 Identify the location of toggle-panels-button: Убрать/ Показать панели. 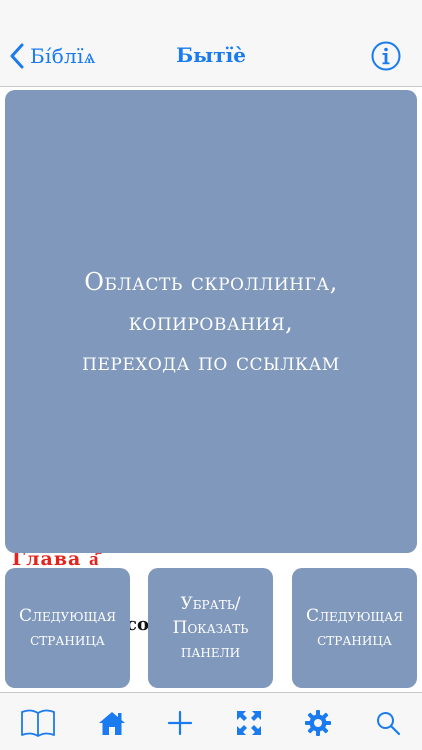
(210, 628).